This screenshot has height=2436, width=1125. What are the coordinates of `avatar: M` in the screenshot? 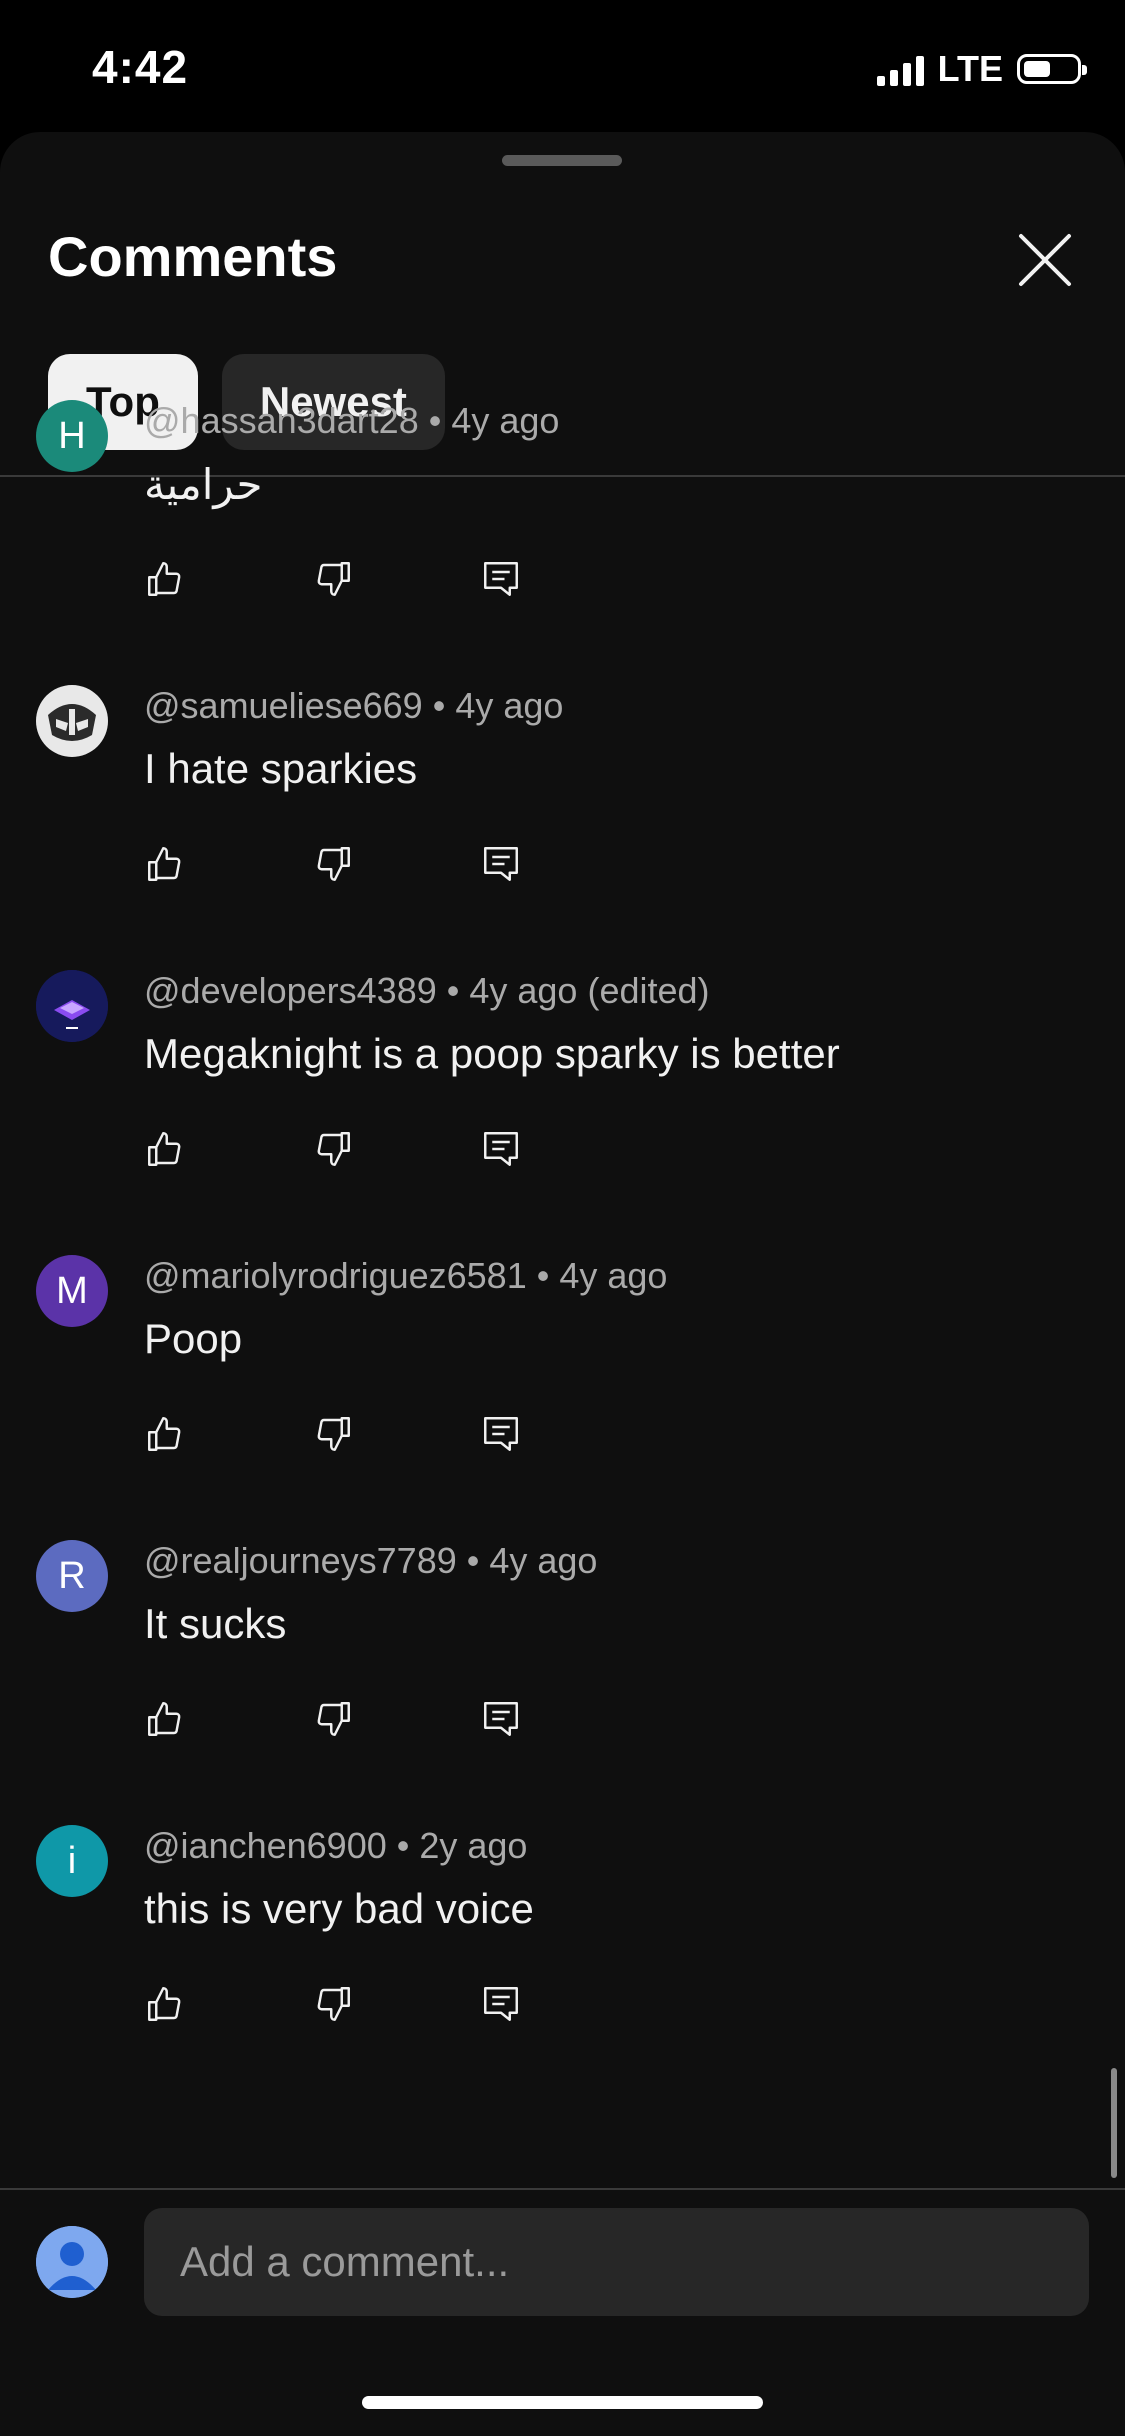 It's located at (72, 1291).